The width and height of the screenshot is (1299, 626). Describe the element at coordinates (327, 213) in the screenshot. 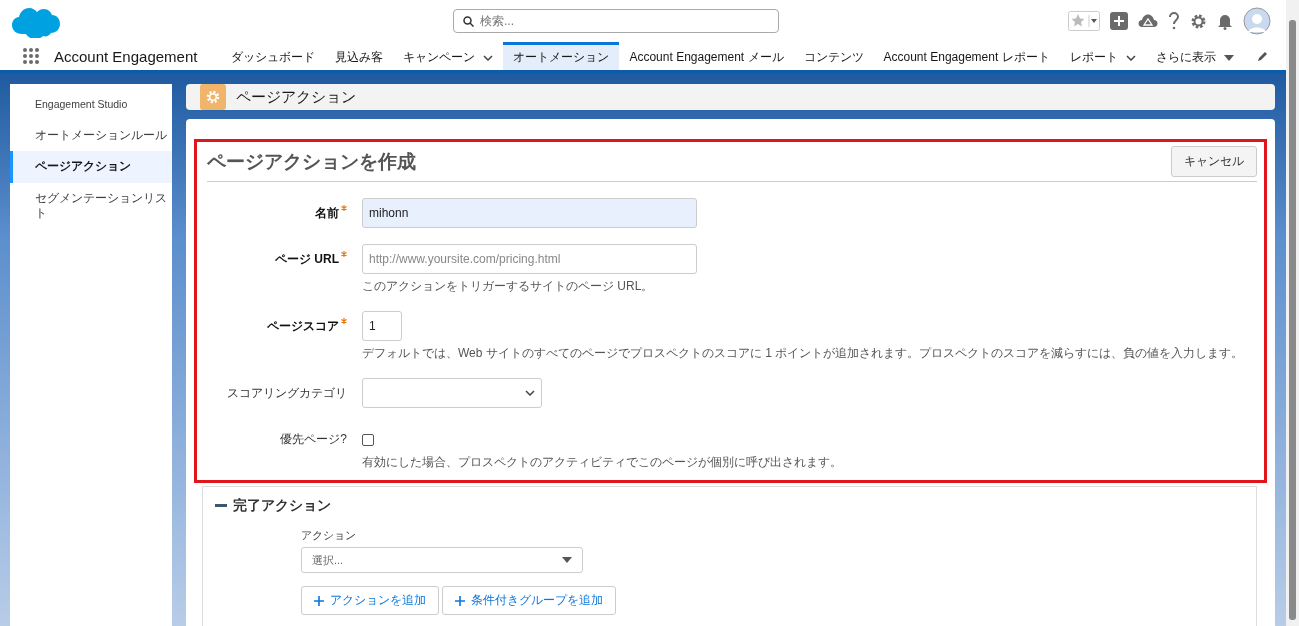

I see `field-label: 名前` at that location.